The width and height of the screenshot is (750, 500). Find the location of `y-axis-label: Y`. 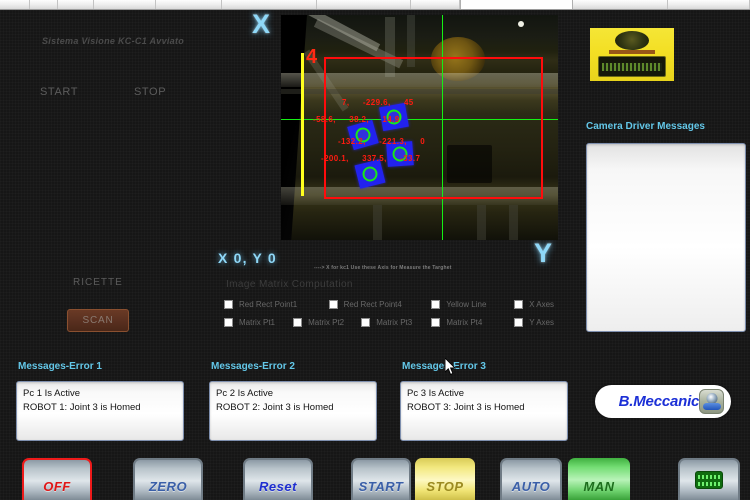

y-axis-label: Y is located at coordinates (543, 253).